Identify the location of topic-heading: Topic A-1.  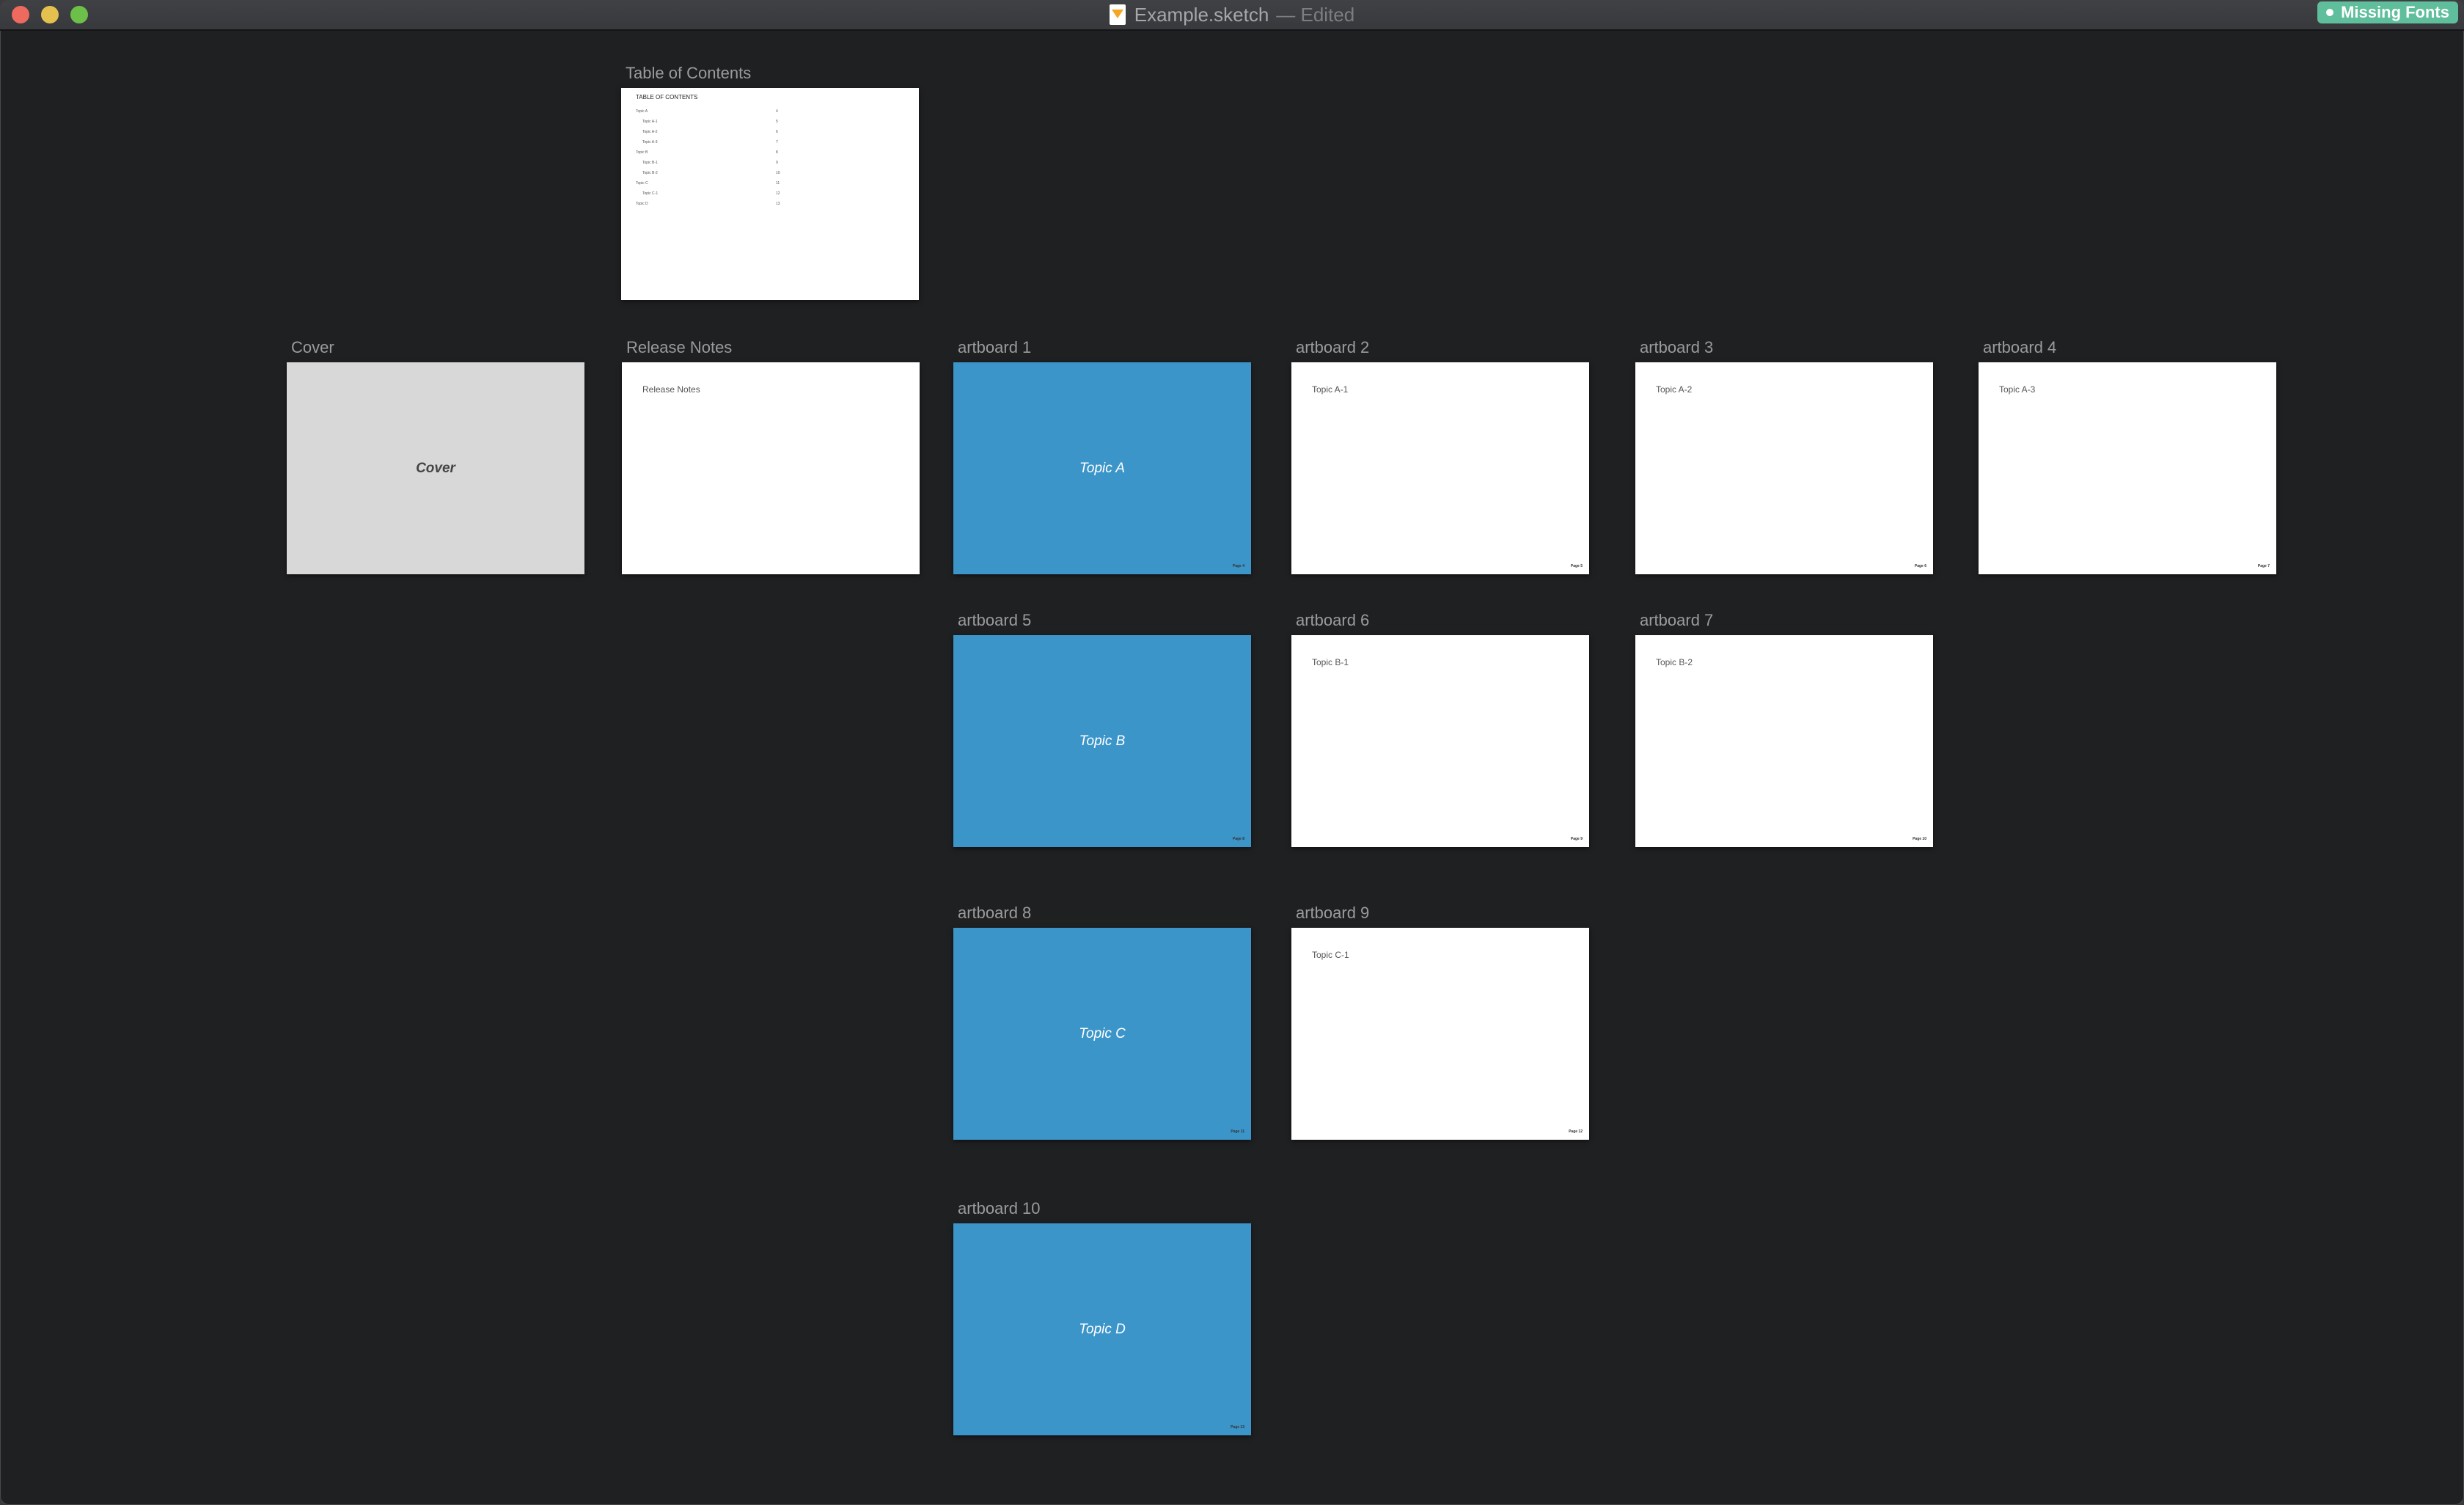
(1330, 389).